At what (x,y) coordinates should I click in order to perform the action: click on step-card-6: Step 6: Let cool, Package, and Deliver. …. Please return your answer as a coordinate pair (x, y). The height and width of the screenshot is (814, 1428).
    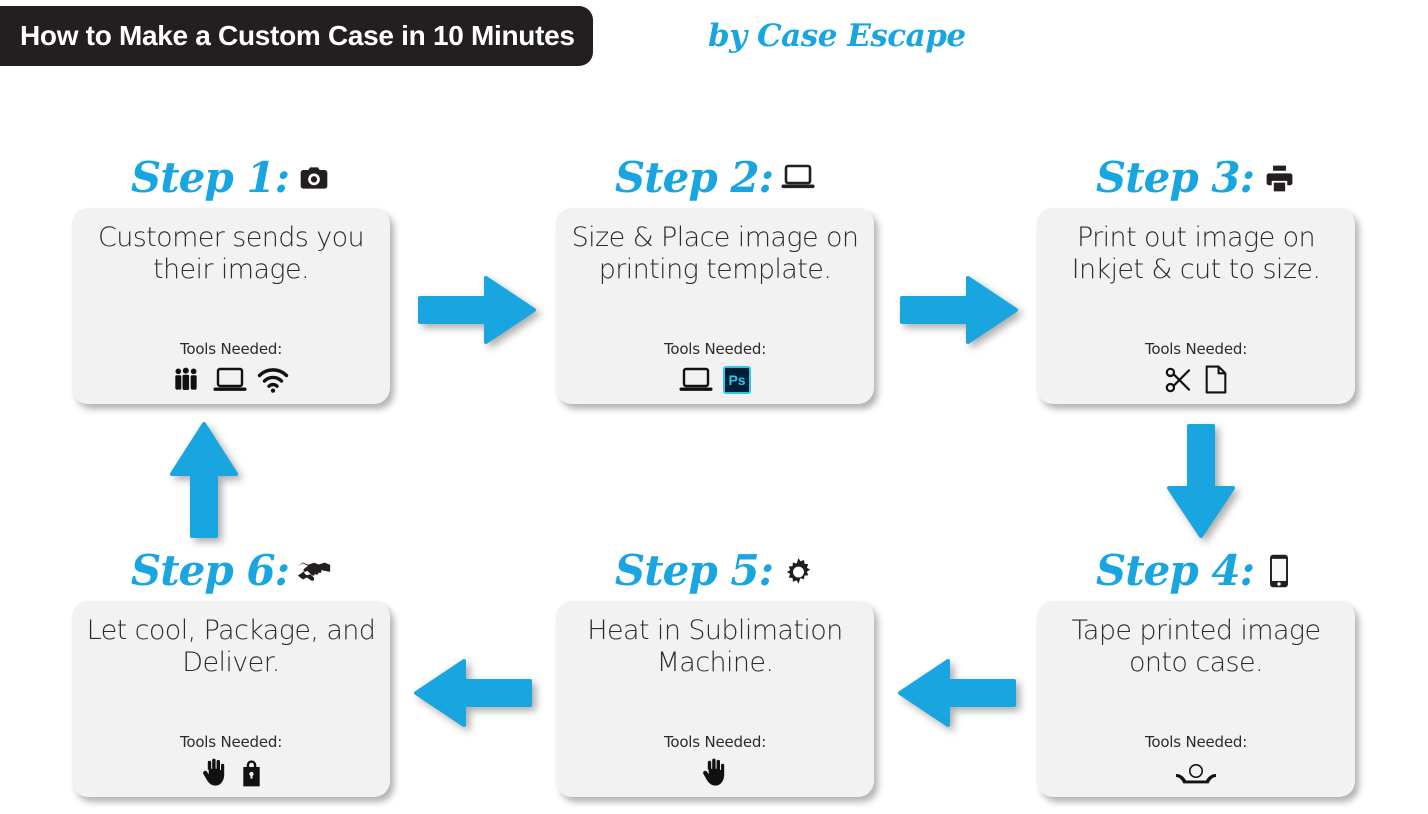
    Looking at the image, I should click on (231, 671).